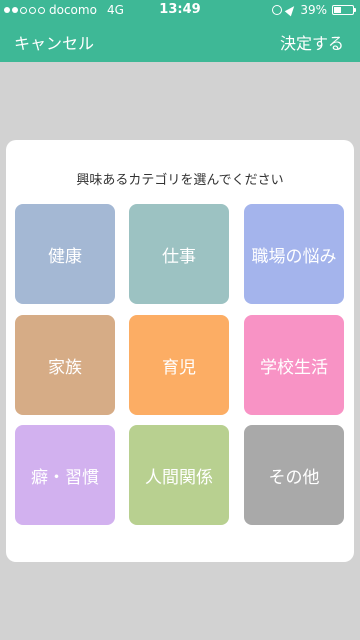 The height and width of the screenshot is (640, 360). Describe the element at coordinates (277, 10) in the screenshot. I see `rotation-lock-icon` at that location.